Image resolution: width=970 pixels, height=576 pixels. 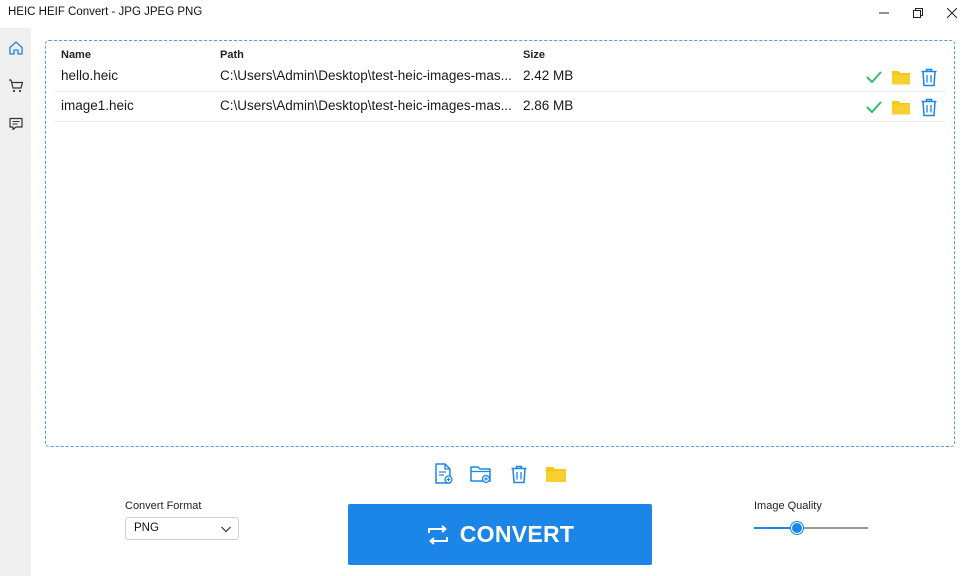 I want to click on minimize-button, so click(x=884, y=13).